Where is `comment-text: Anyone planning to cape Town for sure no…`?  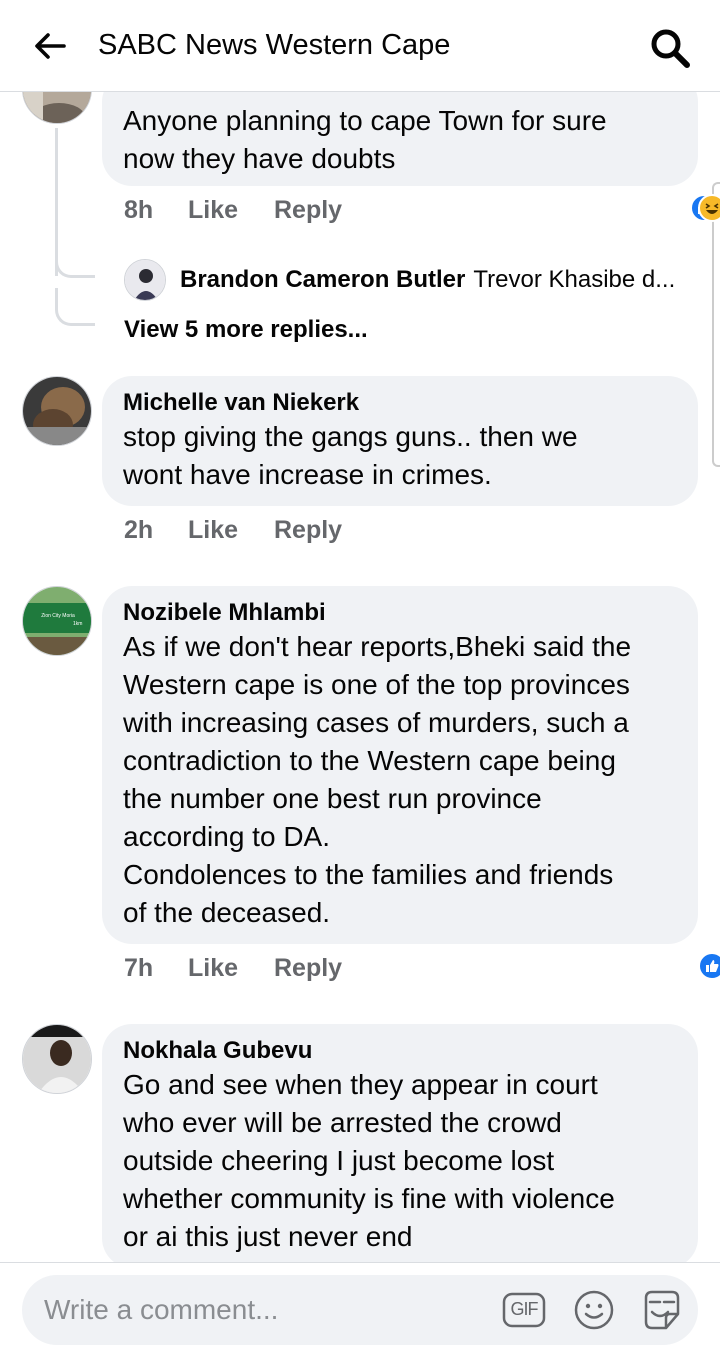
comment-text: Anyone planning to cape Town for sure no… is located at coordinates (365, 139).